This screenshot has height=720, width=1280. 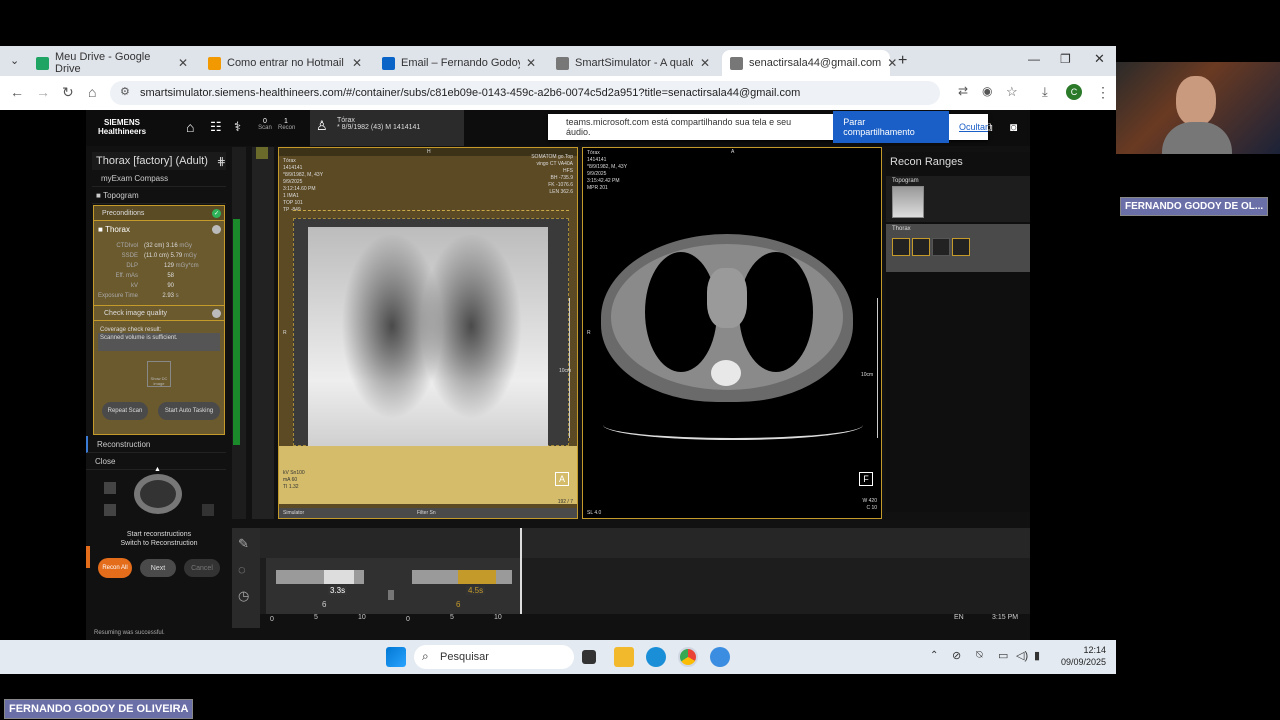 What do you see at coordinates (125, 411) in the screenshot?
I see `repeat-scan-button: Repeat Scan` at bounding box center [125, 411].